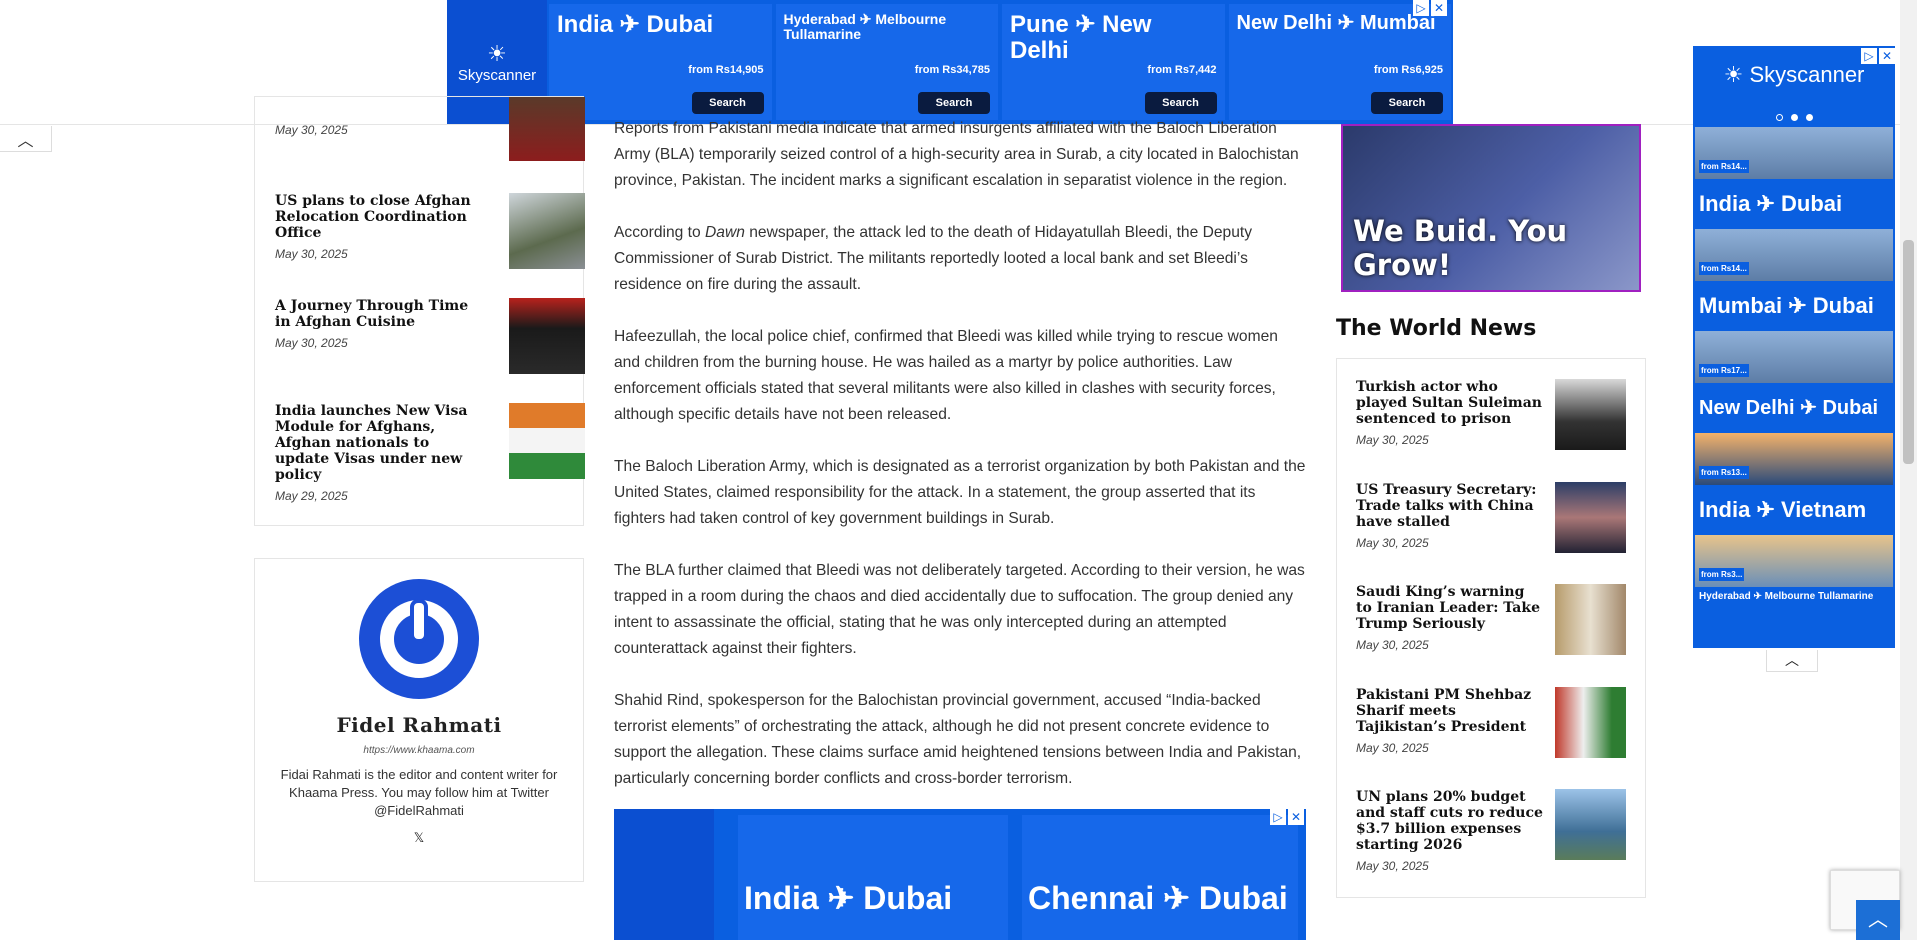  I want to click on ad-cell: India ✈ Dubai, so click(873, 877).